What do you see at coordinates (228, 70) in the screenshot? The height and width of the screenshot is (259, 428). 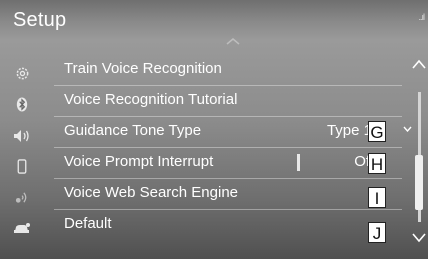 I see `menu-item-train-voice-recognition: Train Voice Recognition` at bounding box center [228, 70].